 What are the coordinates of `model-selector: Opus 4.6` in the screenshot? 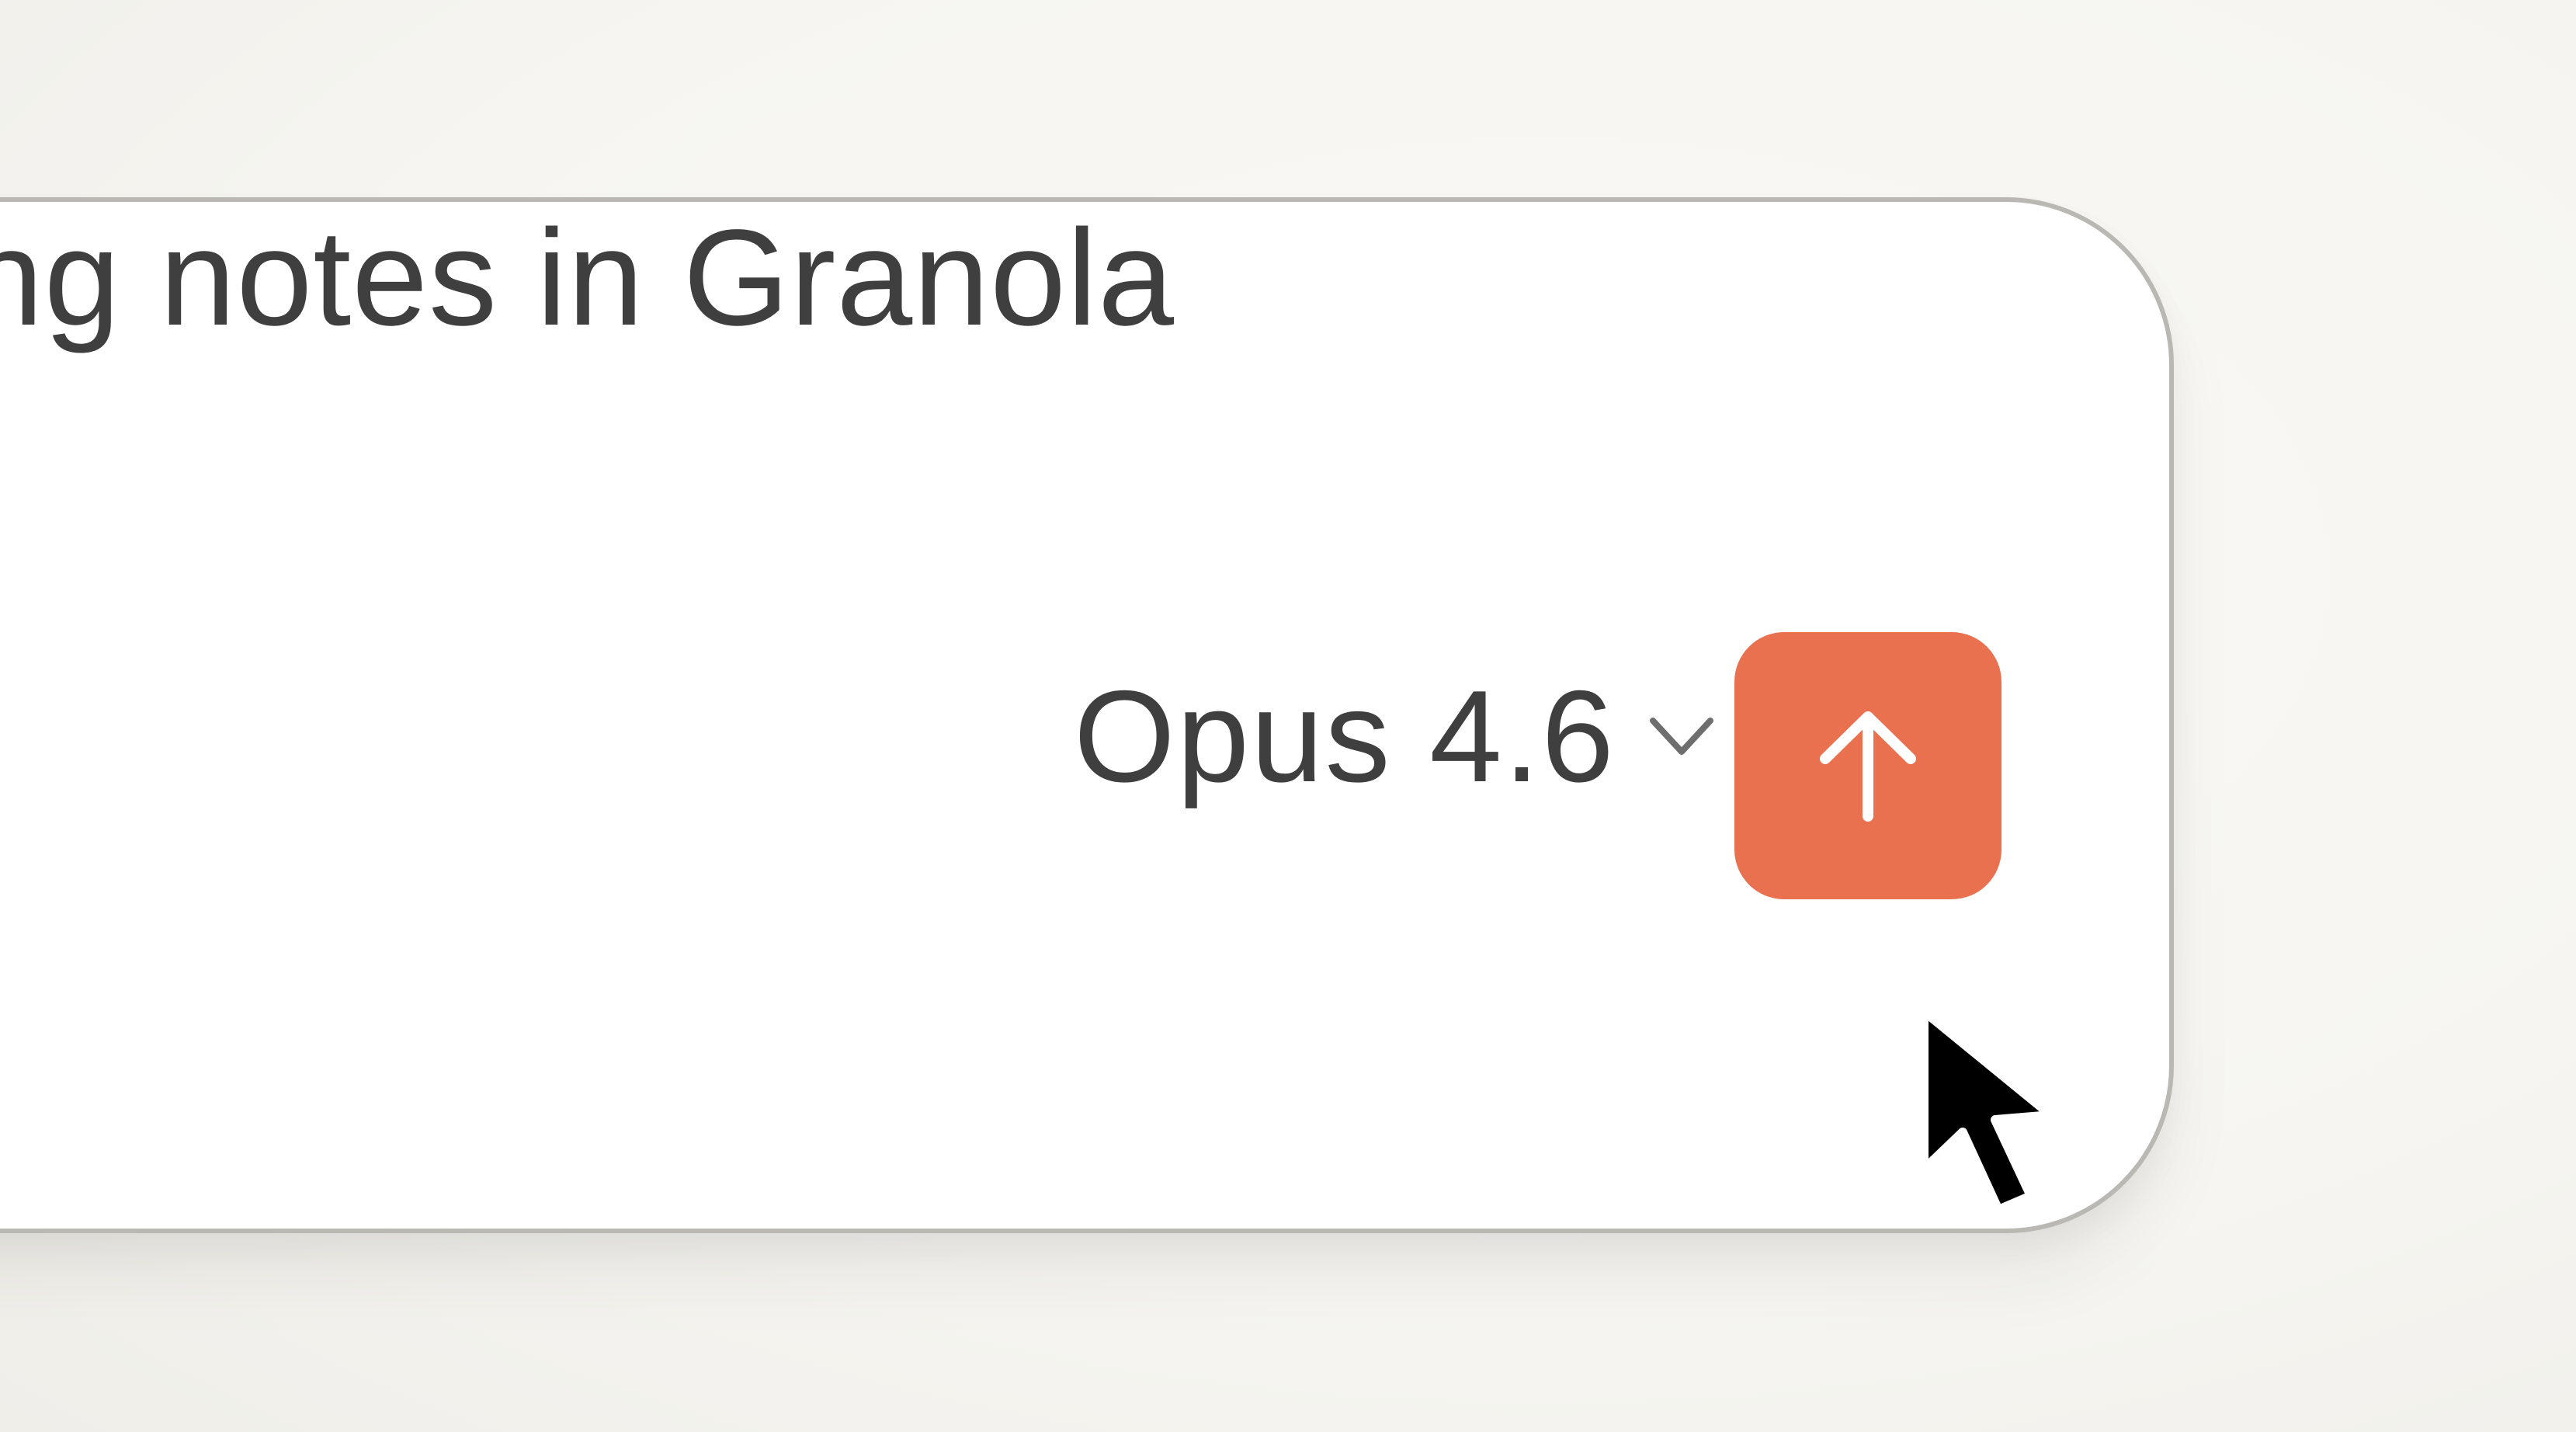 It's located at (1395, 736).